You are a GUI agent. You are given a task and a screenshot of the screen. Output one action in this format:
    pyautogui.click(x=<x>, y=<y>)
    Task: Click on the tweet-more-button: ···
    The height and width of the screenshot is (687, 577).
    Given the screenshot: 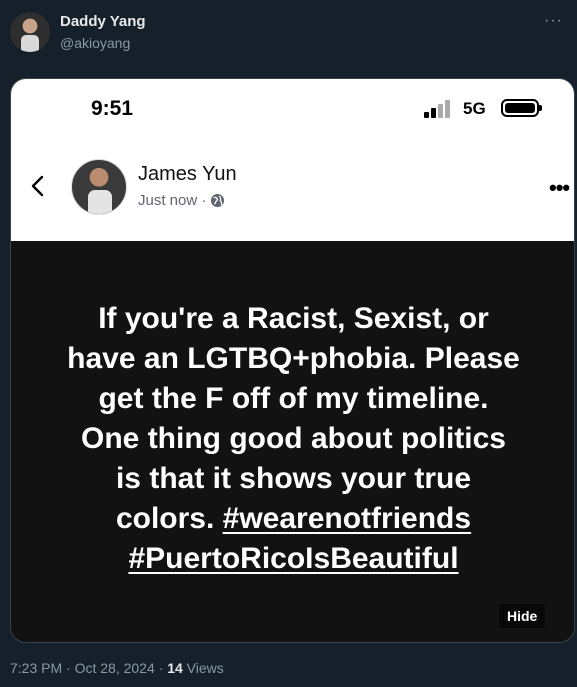 What is the action you would take?
    pyautogui.click(x=553, y=21)
    